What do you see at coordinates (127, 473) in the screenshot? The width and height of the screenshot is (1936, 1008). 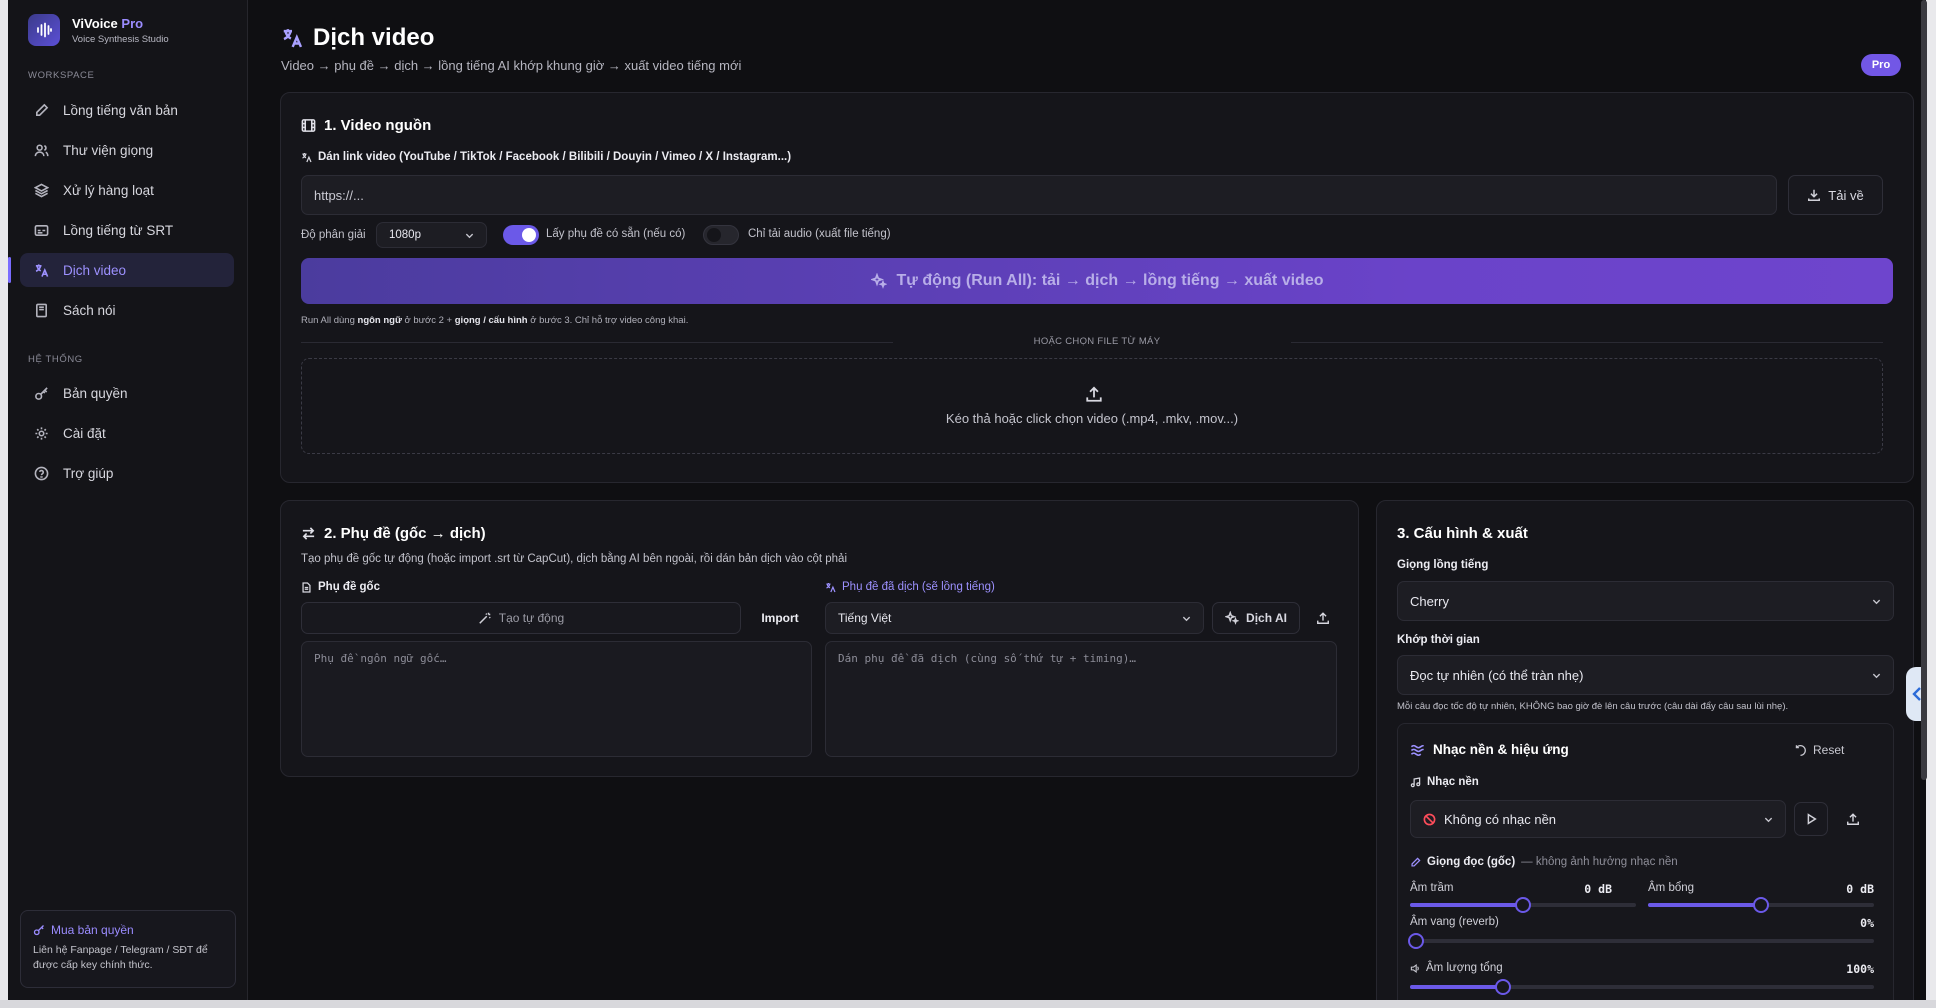 I see `sidebar-item-help: Trợ giúp` at bounding box center [127, 473].